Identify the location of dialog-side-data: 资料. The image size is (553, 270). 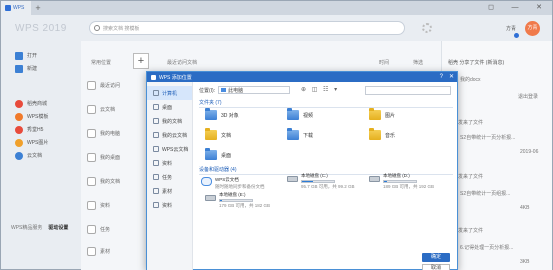
(169, 163).